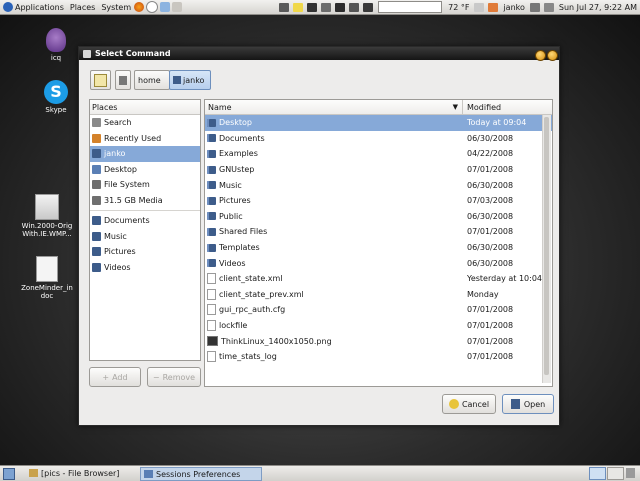  Describe the element at coordinates (9, 474) in the screenshot. I see `show-desktop-icon` at that location.